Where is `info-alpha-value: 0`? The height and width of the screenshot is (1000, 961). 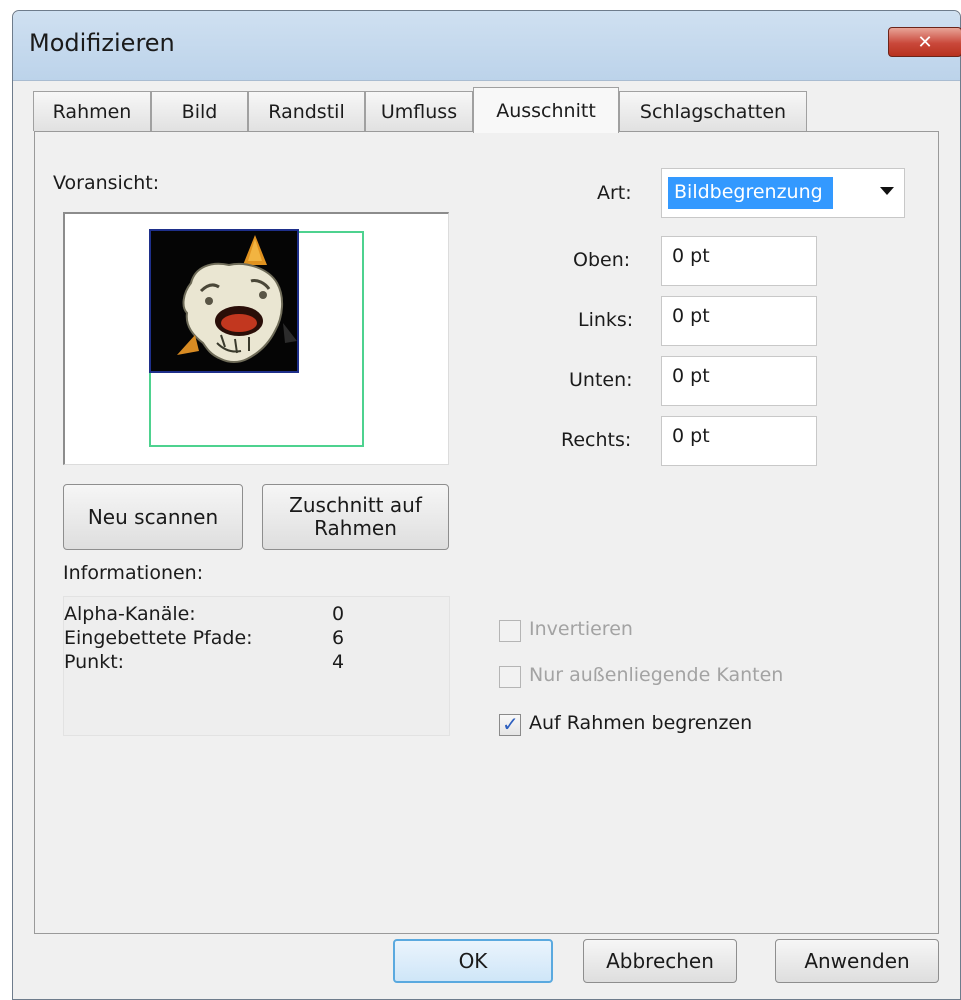
info-alpha-value: 0 is located at coordinates (338, 614).